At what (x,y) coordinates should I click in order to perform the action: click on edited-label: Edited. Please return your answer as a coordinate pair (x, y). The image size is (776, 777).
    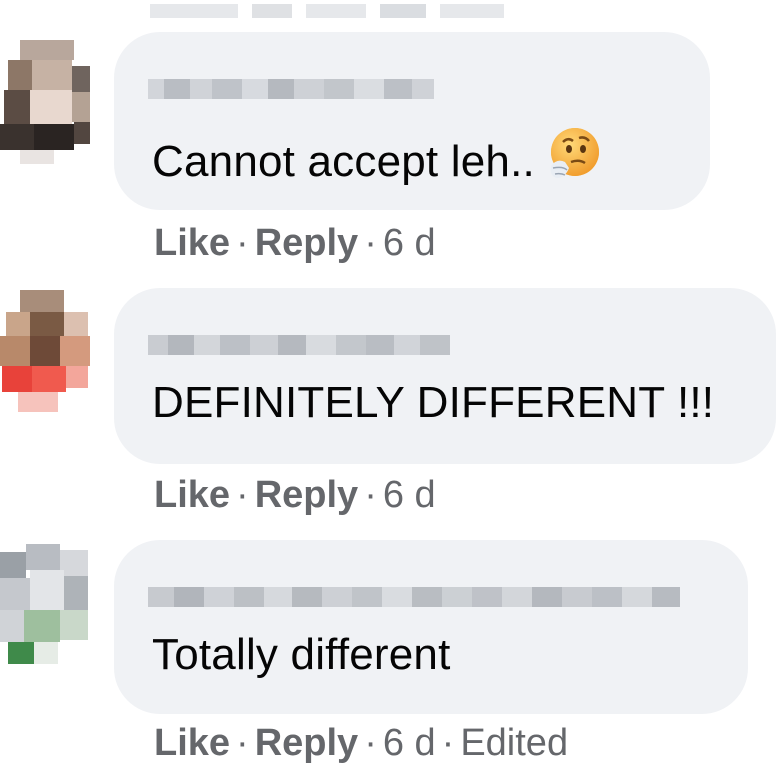
    Looking at the image, I should click on (514, 743).